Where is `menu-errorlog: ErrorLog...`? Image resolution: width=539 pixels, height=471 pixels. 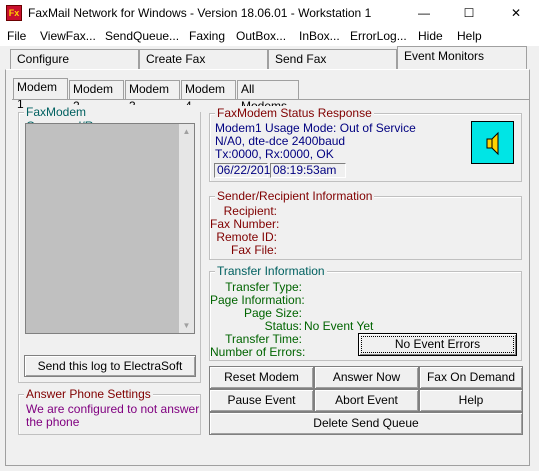
menu-errorlog: ErrorLog... is located at coordinates (378, 36).